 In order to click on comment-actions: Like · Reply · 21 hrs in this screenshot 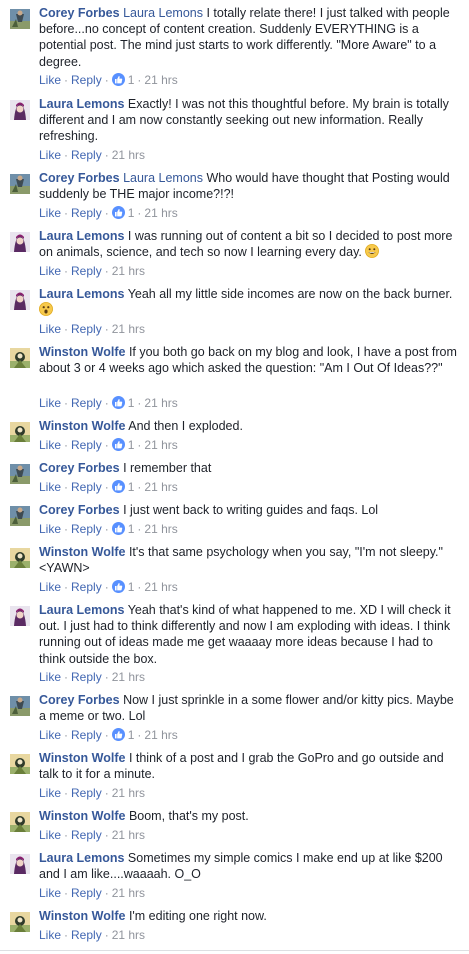, I will do `click(92, 677)`.